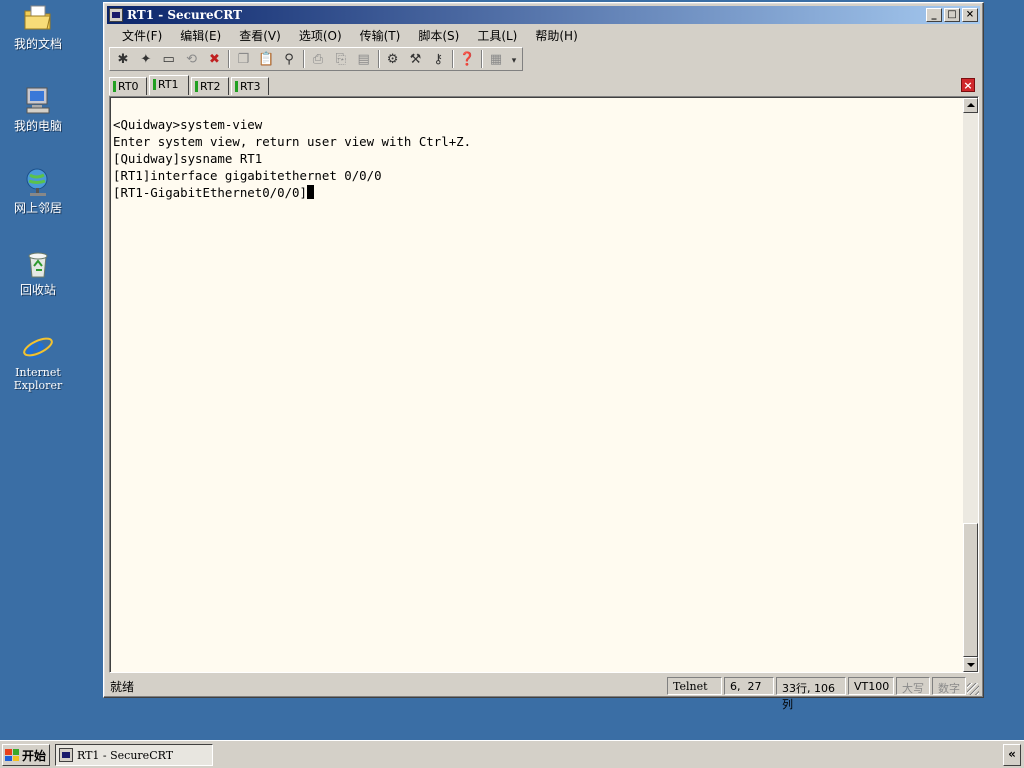 The height and width of the screenshot is (768, 1024). What do you see at coordinates (123, 59) in the screenshot?
I see `connect-icon: ✱` at bounding box center [123, 59].